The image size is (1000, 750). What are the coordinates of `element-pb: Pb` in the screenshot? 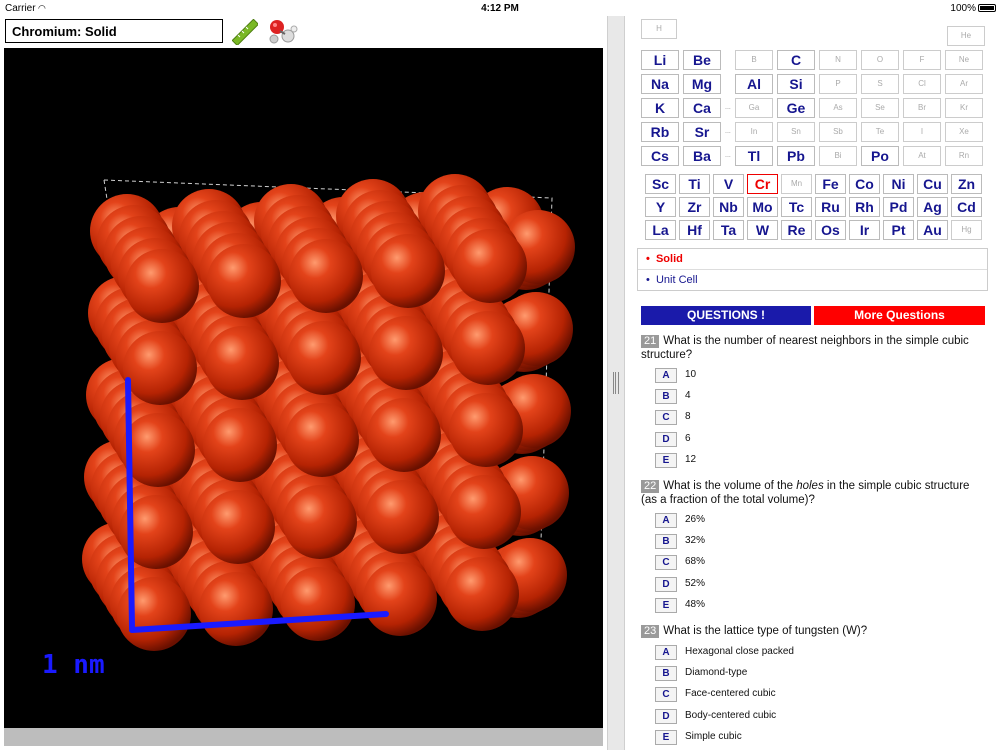 It's located at (796, 156).